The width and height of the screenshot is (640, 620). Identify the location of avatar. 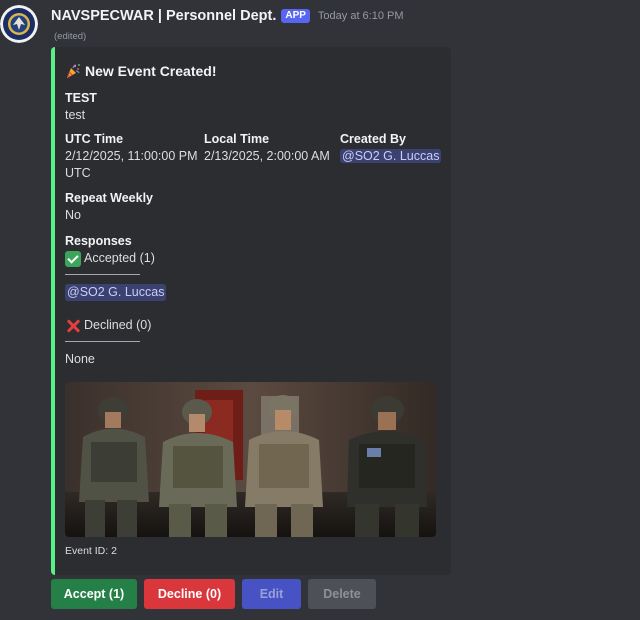
(19, 24).